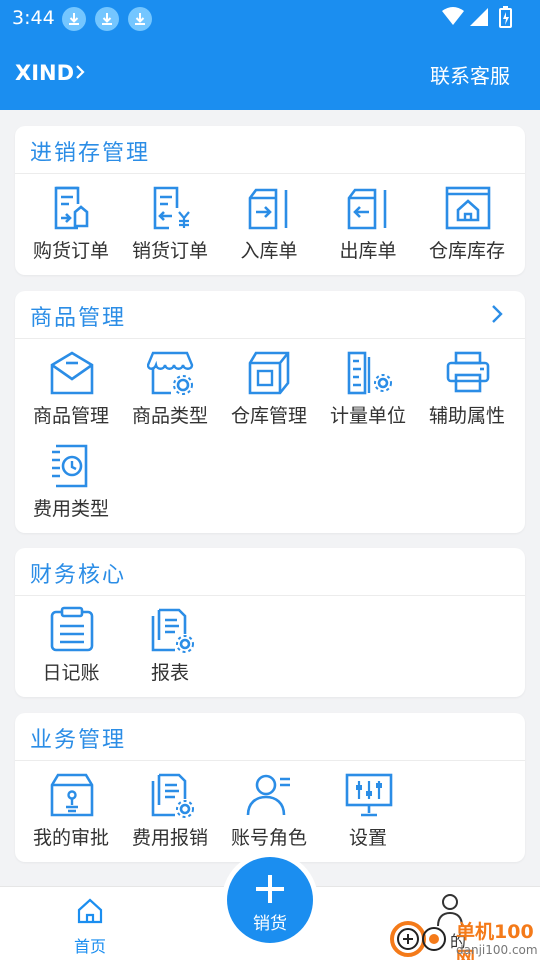  What do you see at coordinates (270, 889) in the screenshot?
I see `plus-icon` at bounding box center [270, 889].